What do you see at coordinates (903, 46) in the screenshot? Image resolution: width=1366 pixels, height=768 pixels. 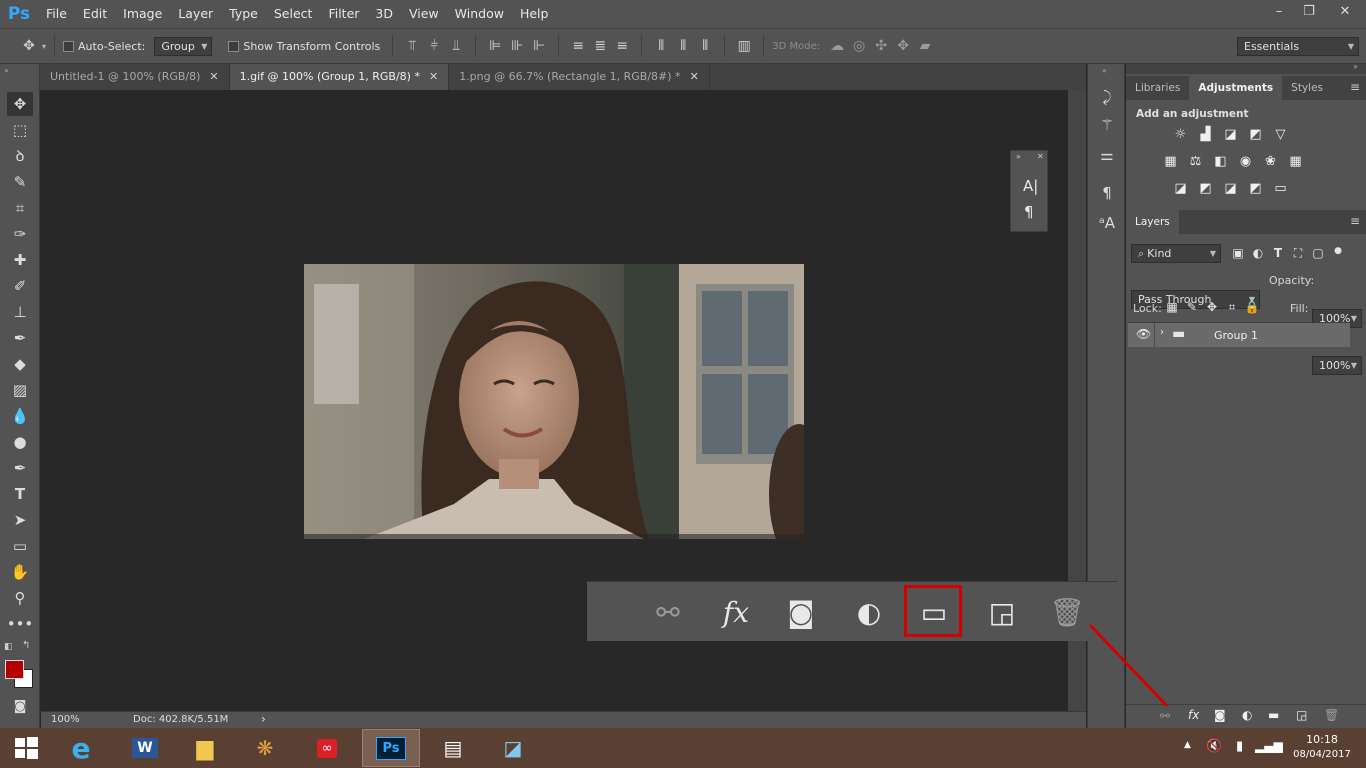 I see `3d-slide-icon: ✥` at bounding box center [903, 46].